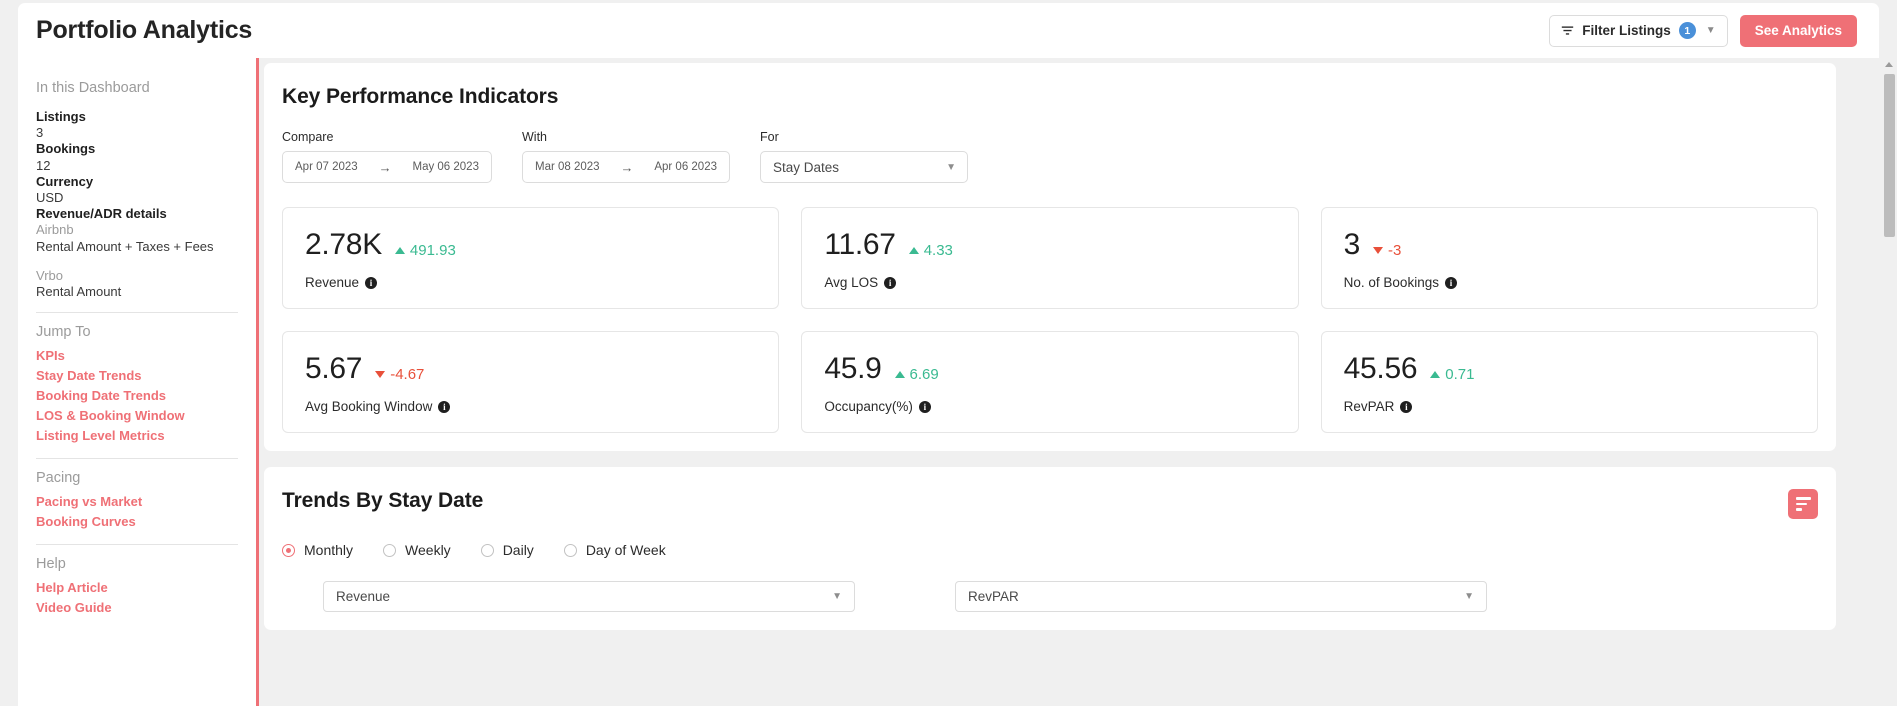 This screenshot has width=1897, height=706. I want to click on radio-label: Daily, so click(518, 550).